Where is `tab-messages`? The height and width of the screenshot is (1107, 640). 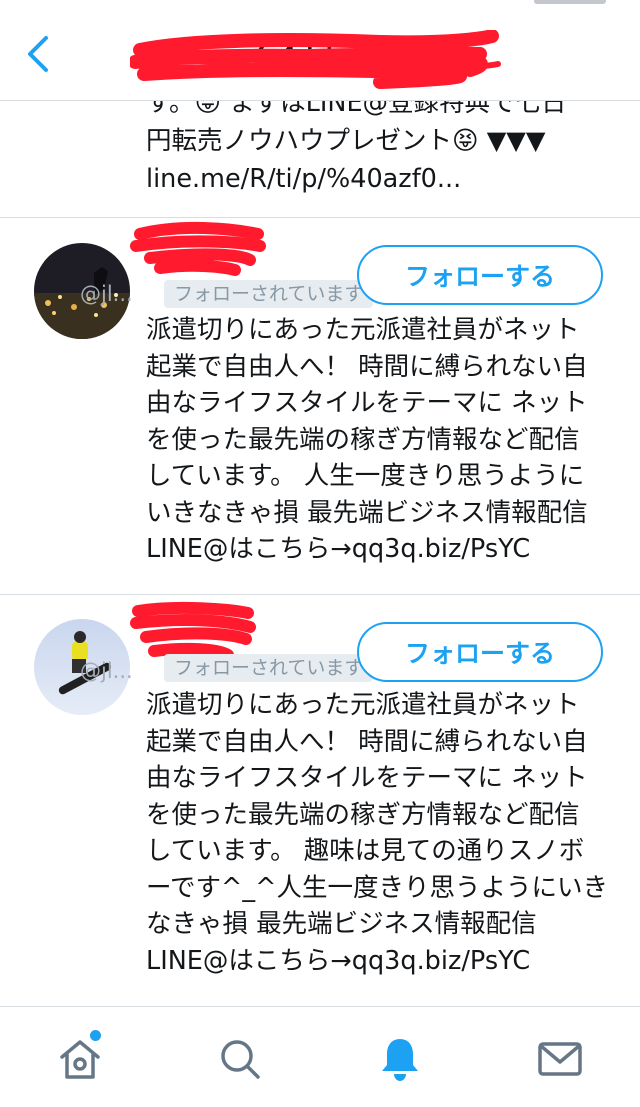 tab-messages is located at coordinates (560, 1059).